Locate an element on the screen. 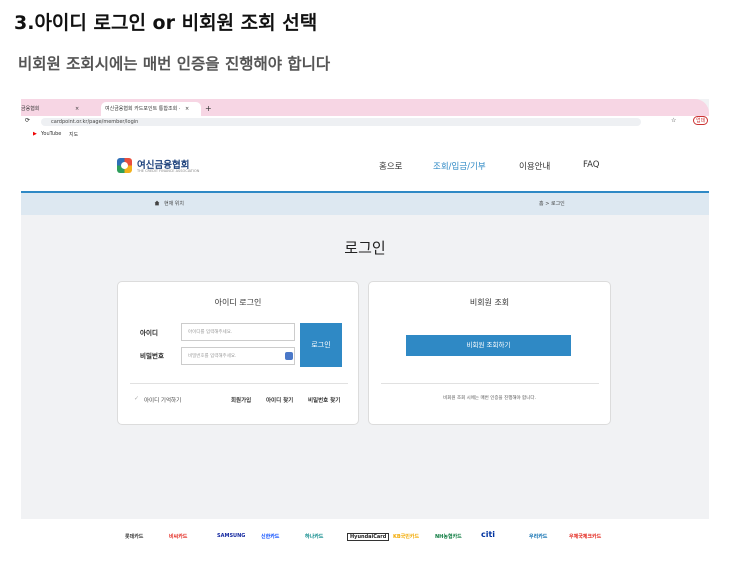 The height and width of the screenshot is (574, 731). tab1-close-icon: × is located at coordinates (77, 109).